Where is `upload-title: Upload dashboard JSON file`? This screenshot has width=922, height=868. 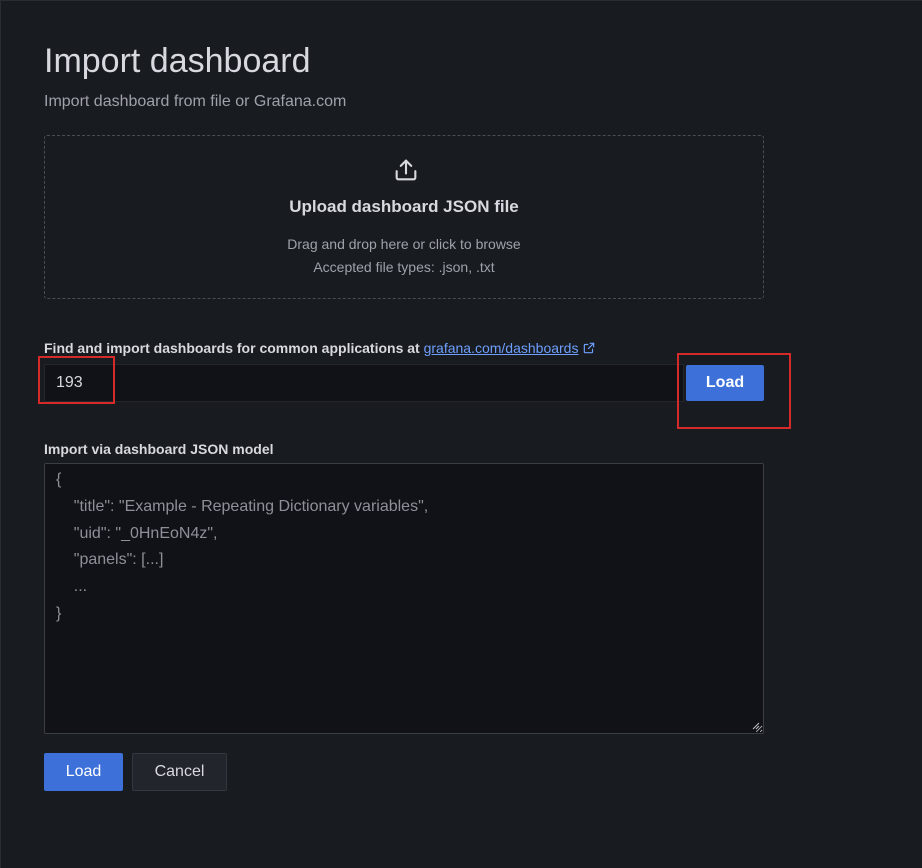 upload-title: Upload dashboard JSON file is located at coordinates (404, 206).